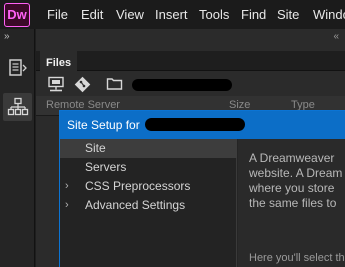 This screenshot has height=267, width=345. Describe the element at coordinates (296, 173) in the screenshot. I see `description-line: website. A Dream` at that location.